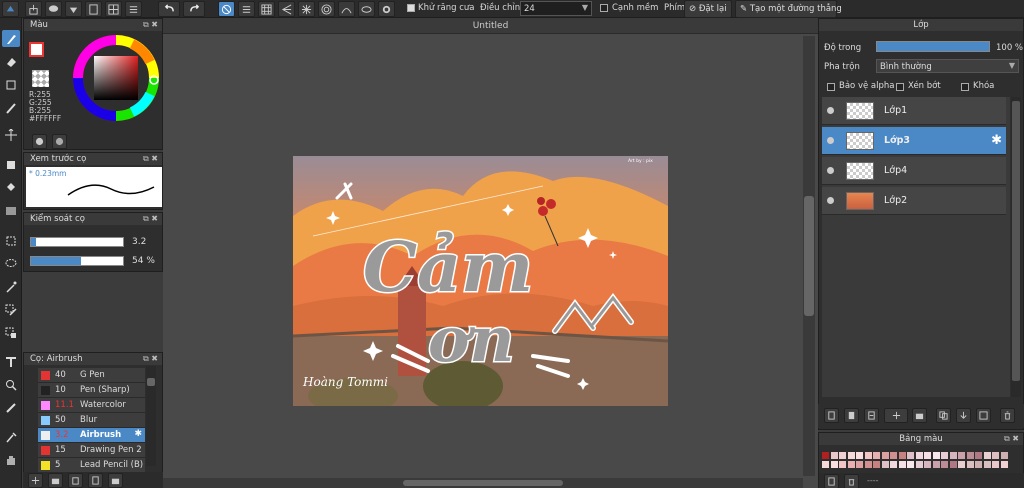 This screenshot has height=488, width=1024. What do you see at coordinates (55, 480) in the screenshot?
I see `brush-folder-icon` at bounding box center [55, 480].